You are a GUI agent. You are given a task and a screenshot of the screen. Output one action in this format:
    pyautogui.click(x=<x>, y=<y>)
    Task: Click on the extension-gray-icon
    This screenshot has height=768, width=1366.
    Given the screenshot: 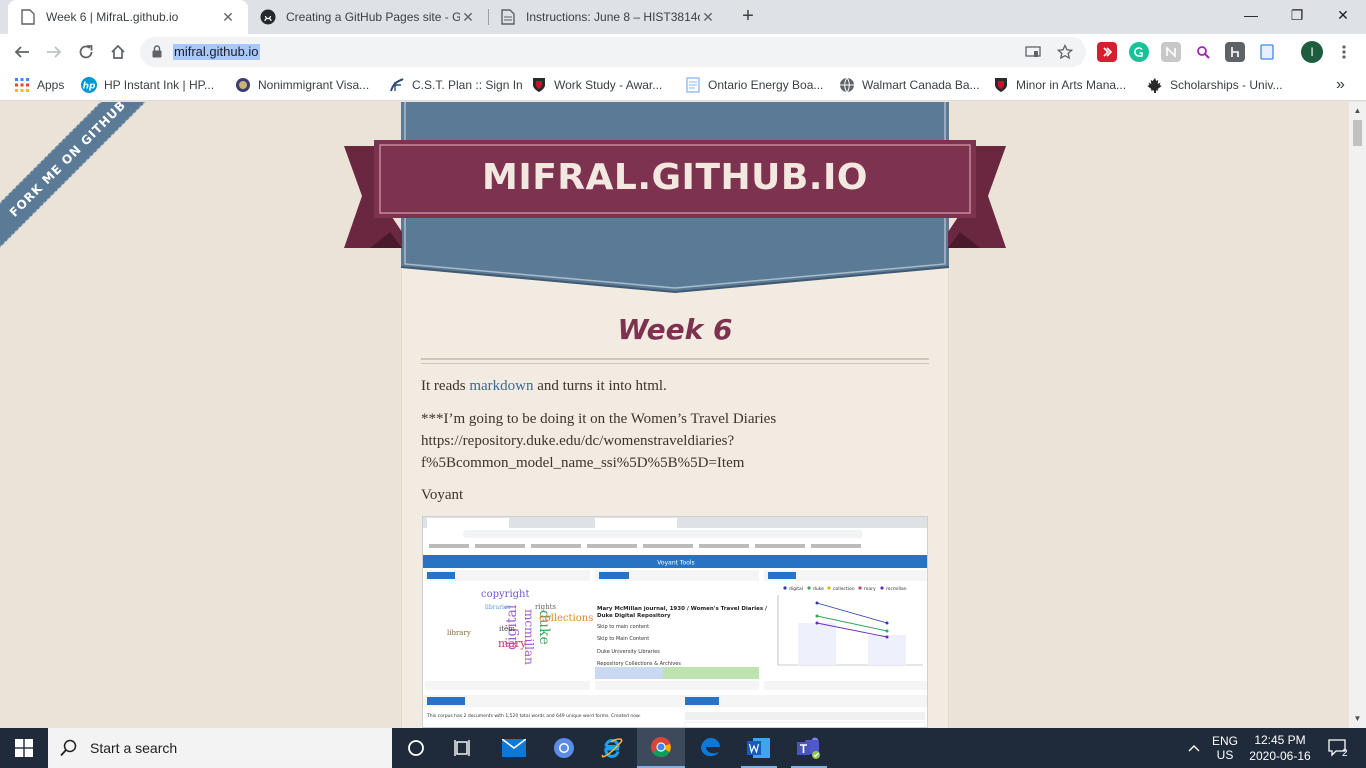 What is the action you would take?
    pyautogui.click(x=1171, y=52)
    